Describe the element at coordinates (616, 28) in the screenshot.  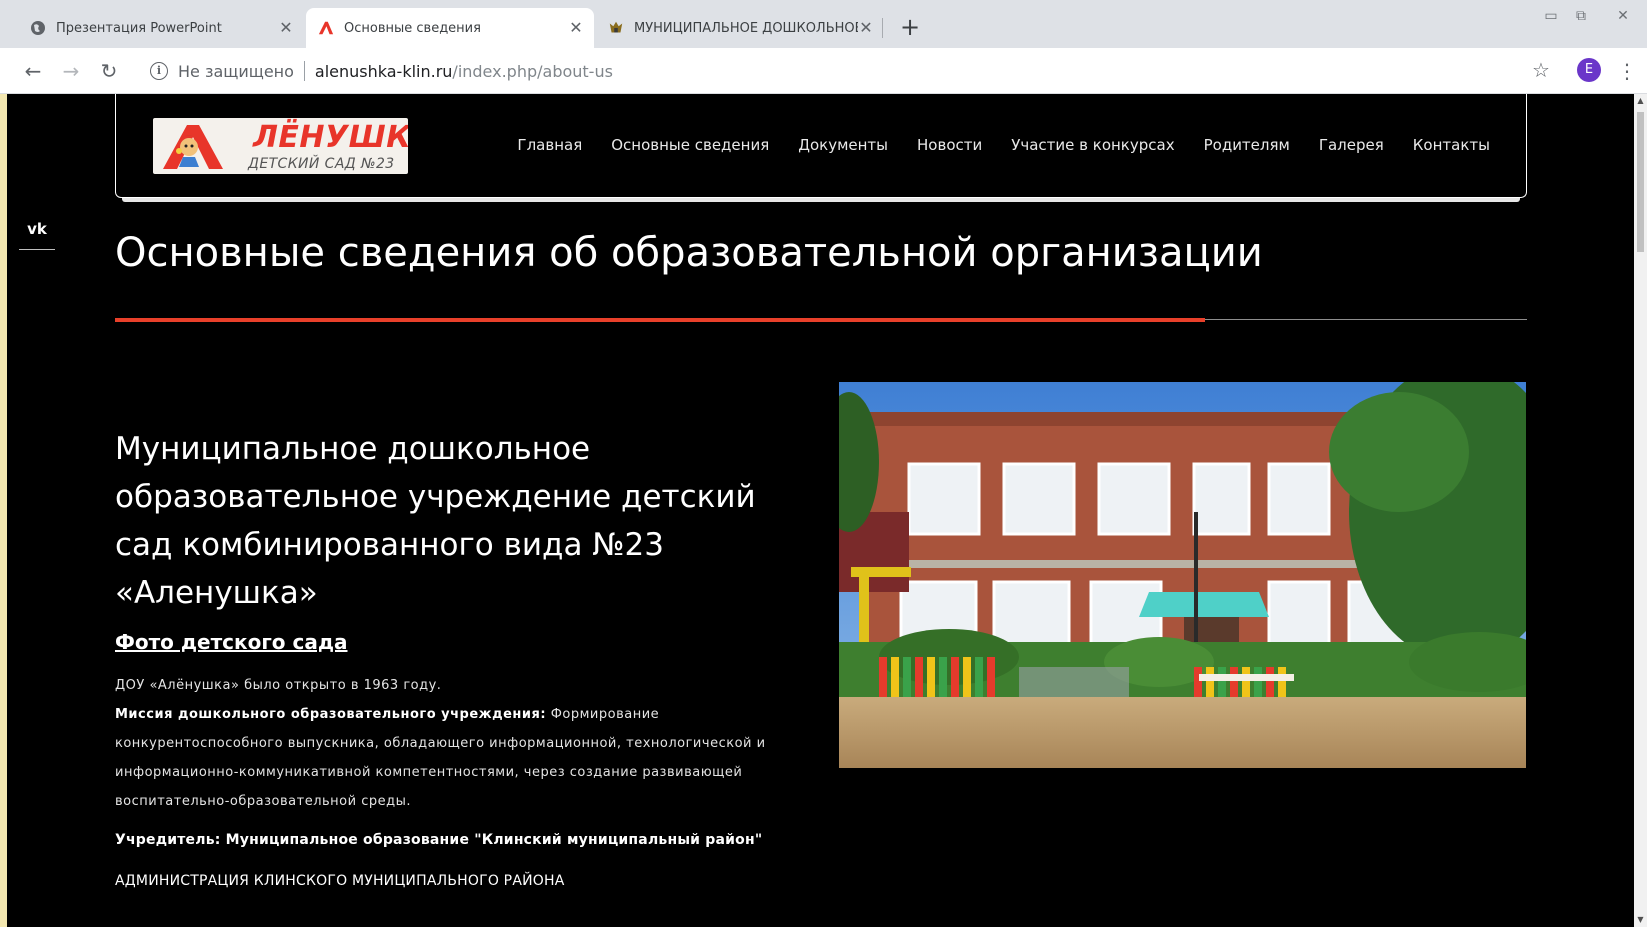
I see `emblem-icon` at that location.